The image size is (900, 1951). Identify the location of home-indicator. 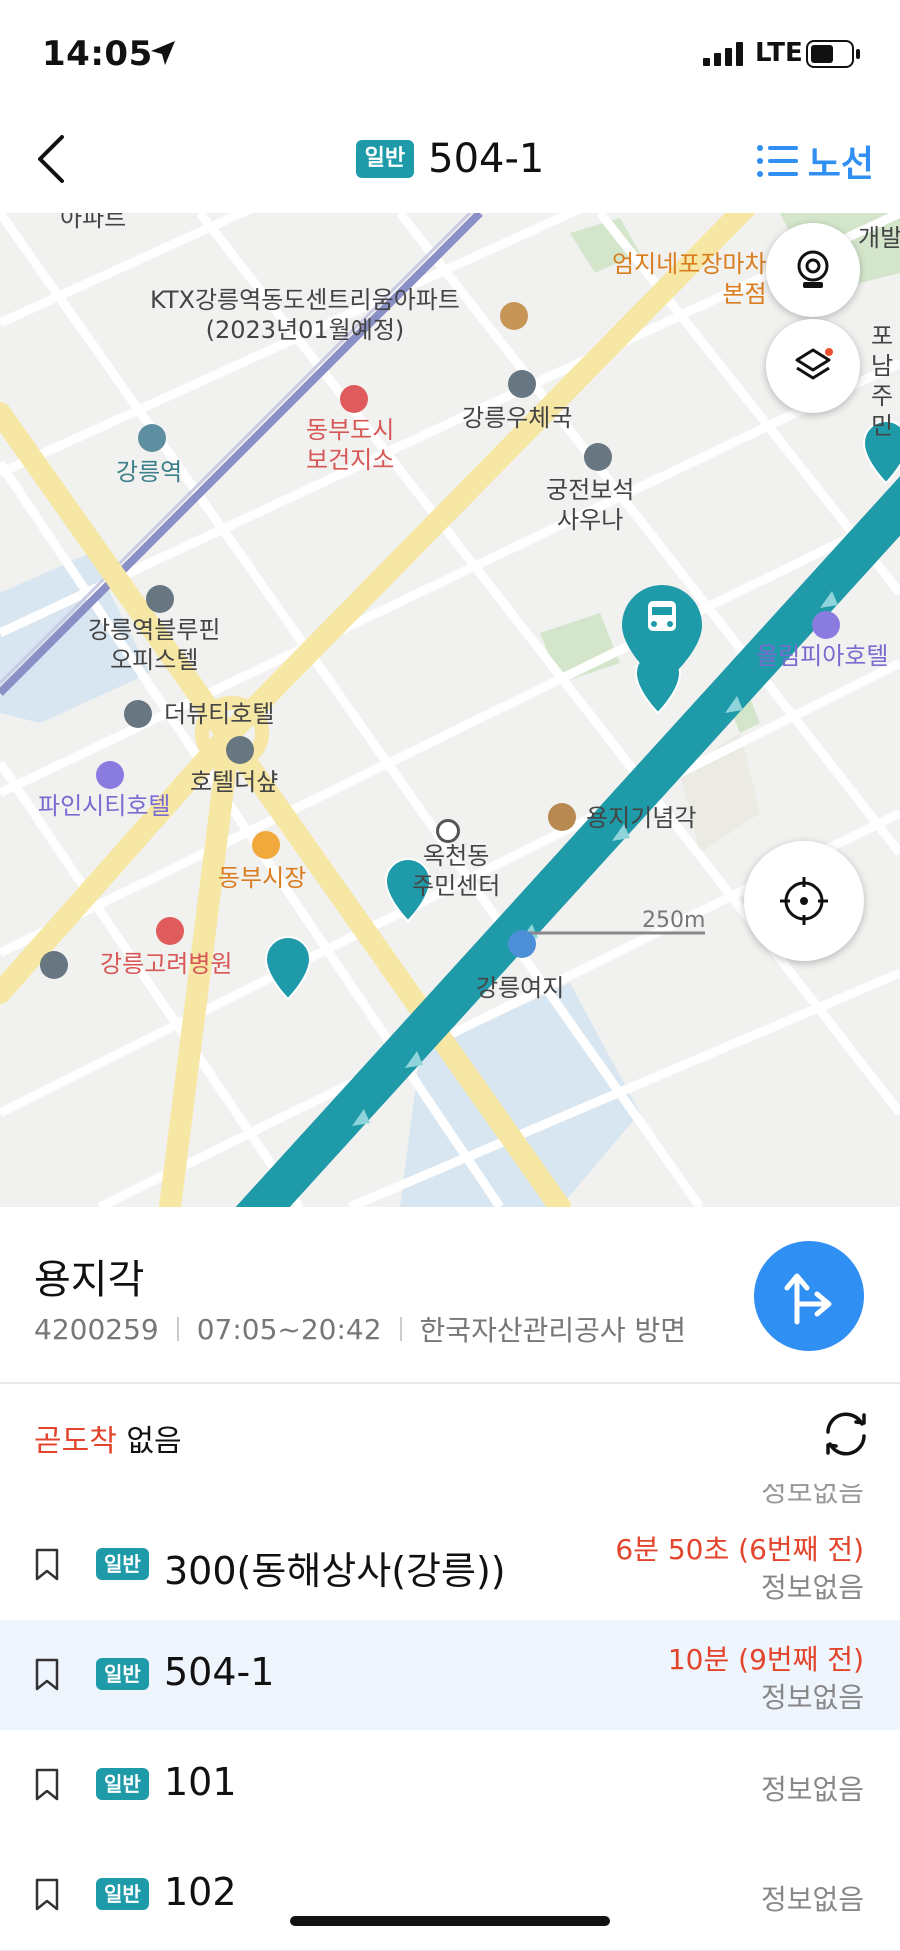
(450, 1921).